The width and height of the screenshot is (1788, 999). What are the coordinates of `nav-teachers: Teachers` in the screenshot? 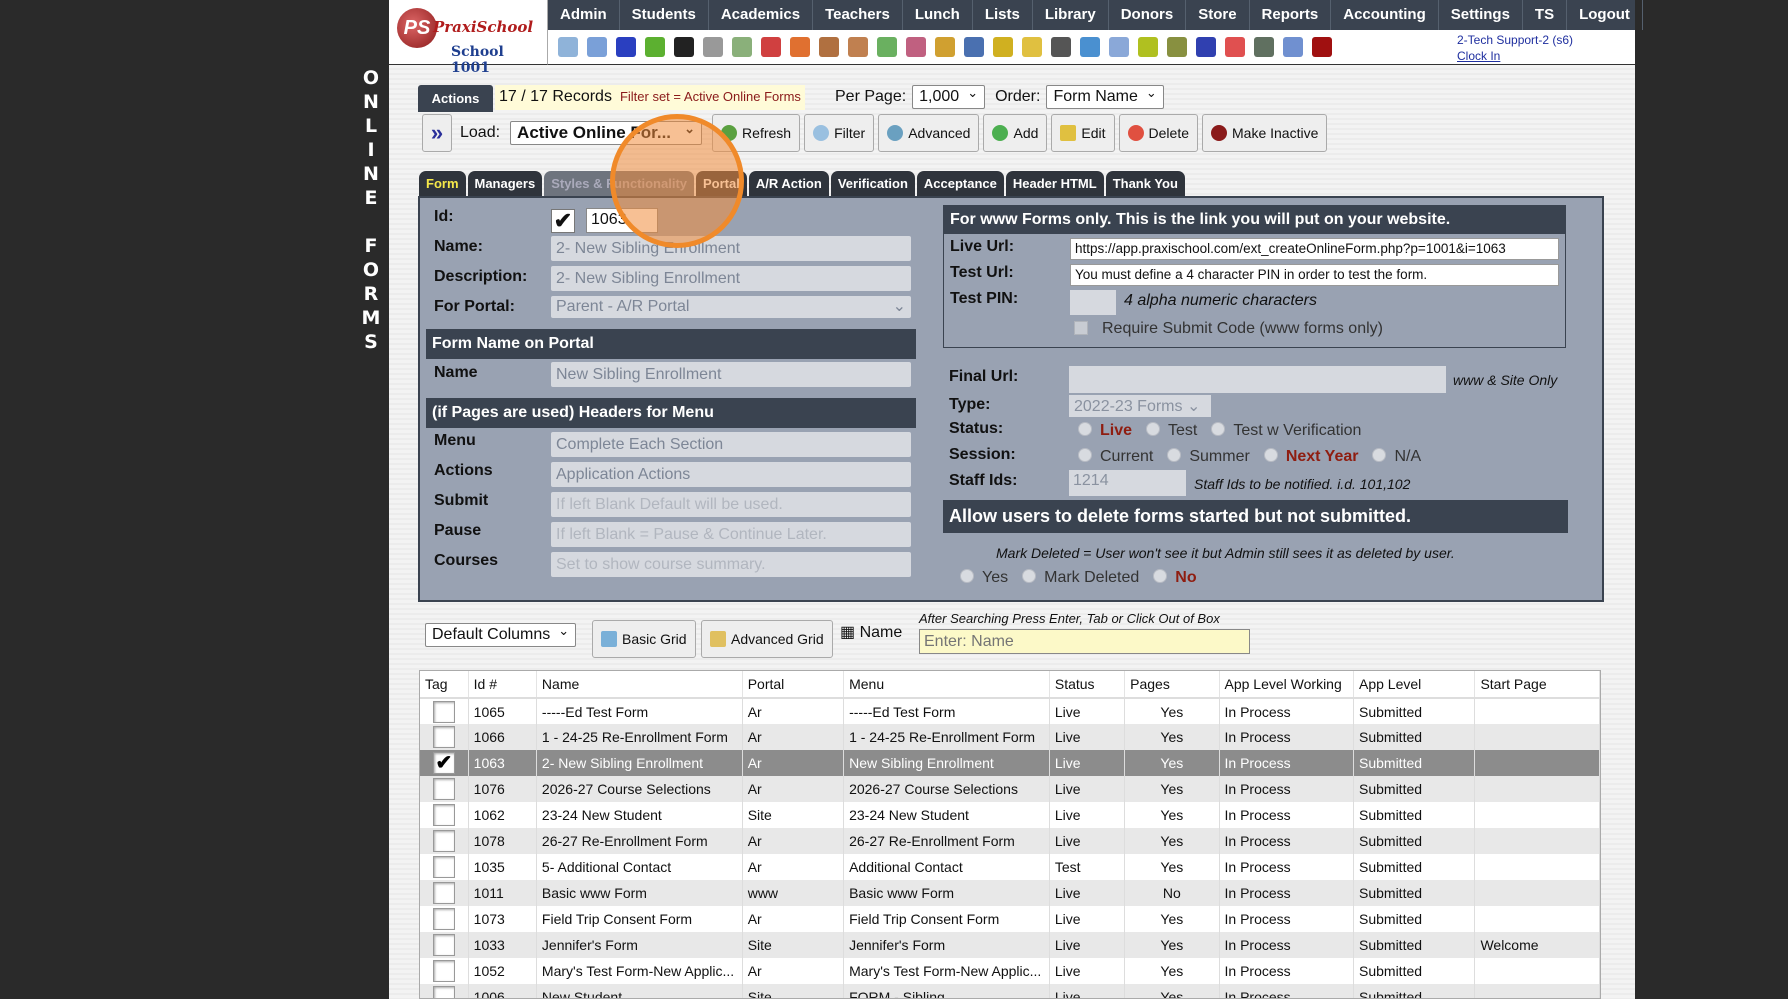 It's located at (858, 15).